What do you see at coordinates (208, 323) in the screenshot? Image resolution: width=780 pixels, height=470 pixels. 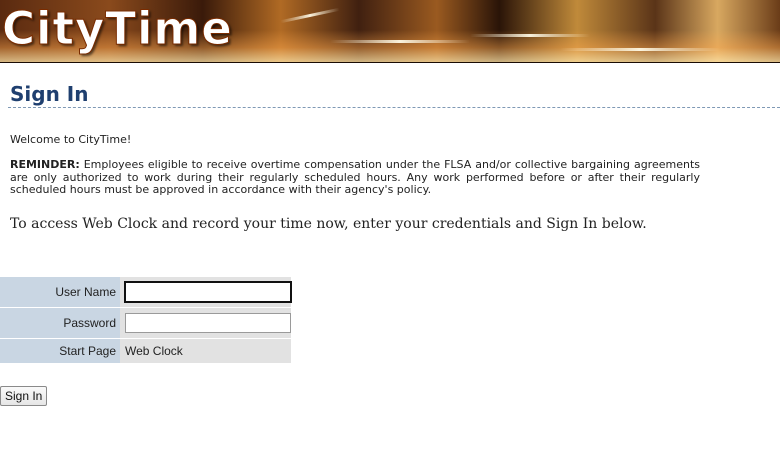 I see `password-input` at bounding box center [208, 323].